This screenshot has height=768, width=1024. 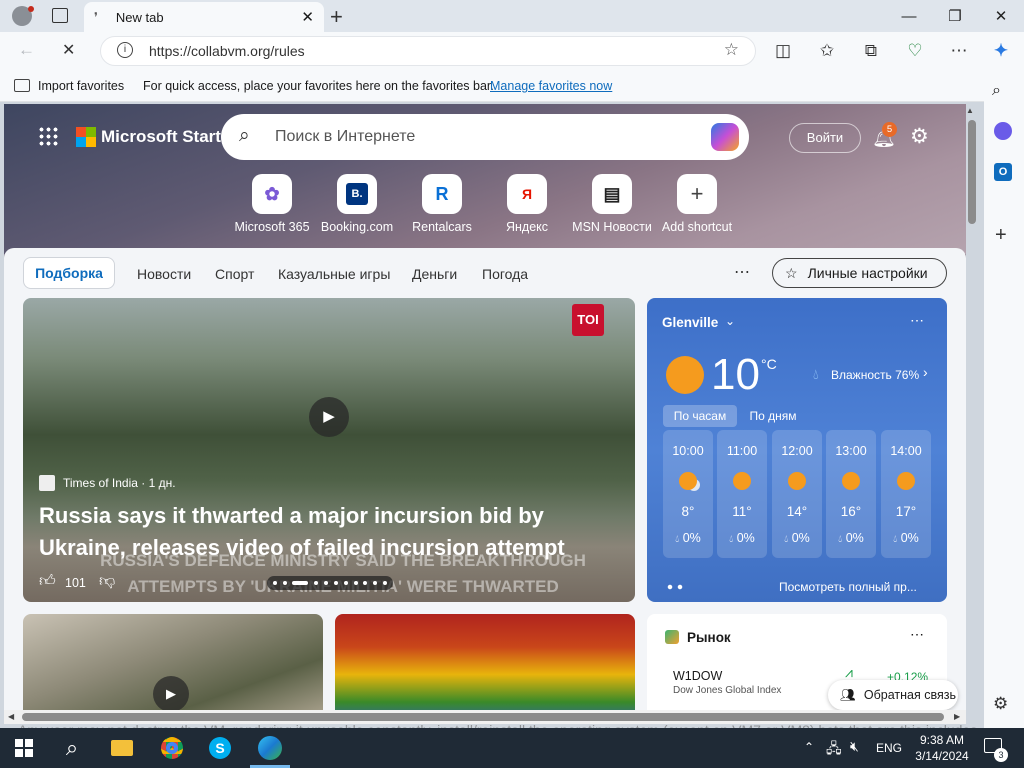 What do you see at coordinates (330, 583) in the screenshot?
I see `carousel-dots` at bounding box center [330, 583].